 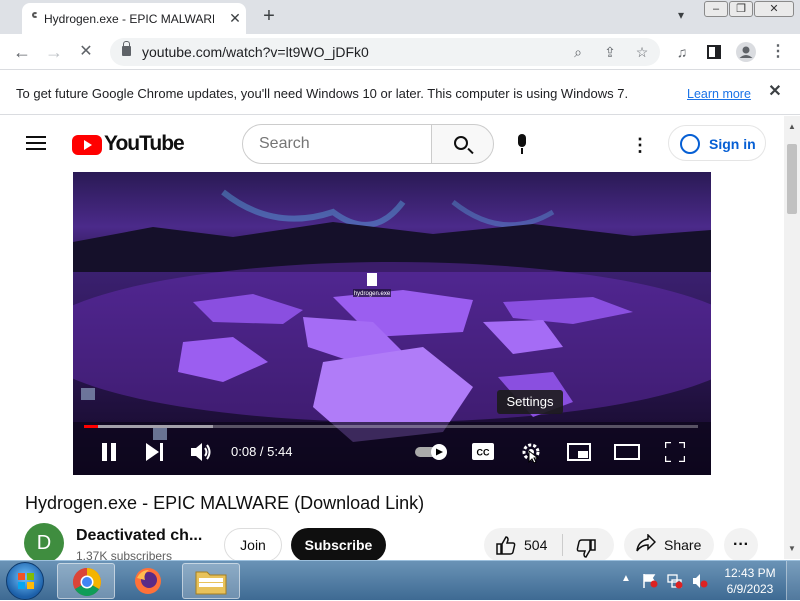 I want to click on taskbar-firefox, so click(x=149, y=581).